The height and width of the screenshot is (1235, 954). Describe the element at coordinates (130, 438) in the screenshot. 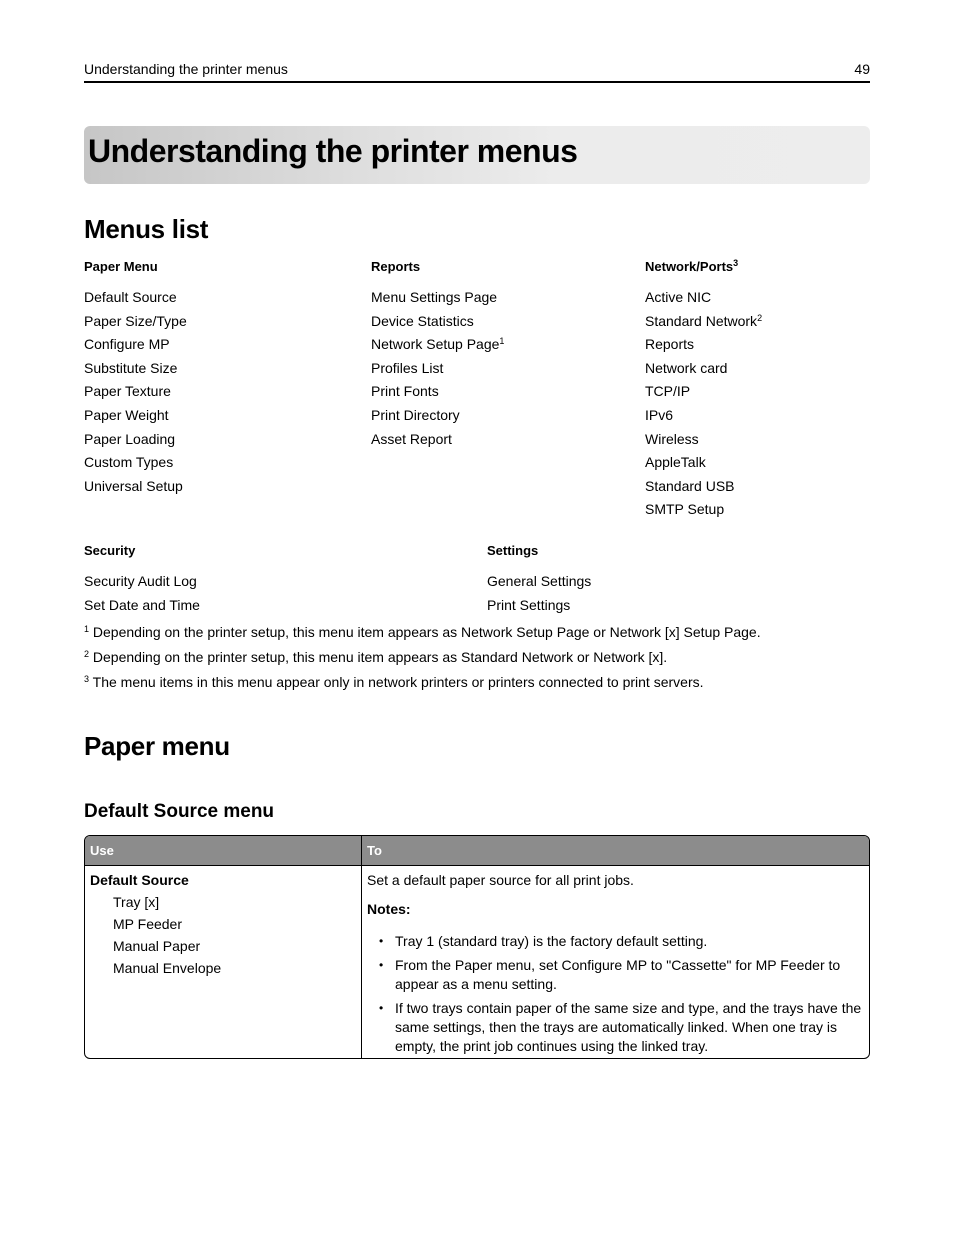

I see `menu-item-label: Paper Loading` at that location.